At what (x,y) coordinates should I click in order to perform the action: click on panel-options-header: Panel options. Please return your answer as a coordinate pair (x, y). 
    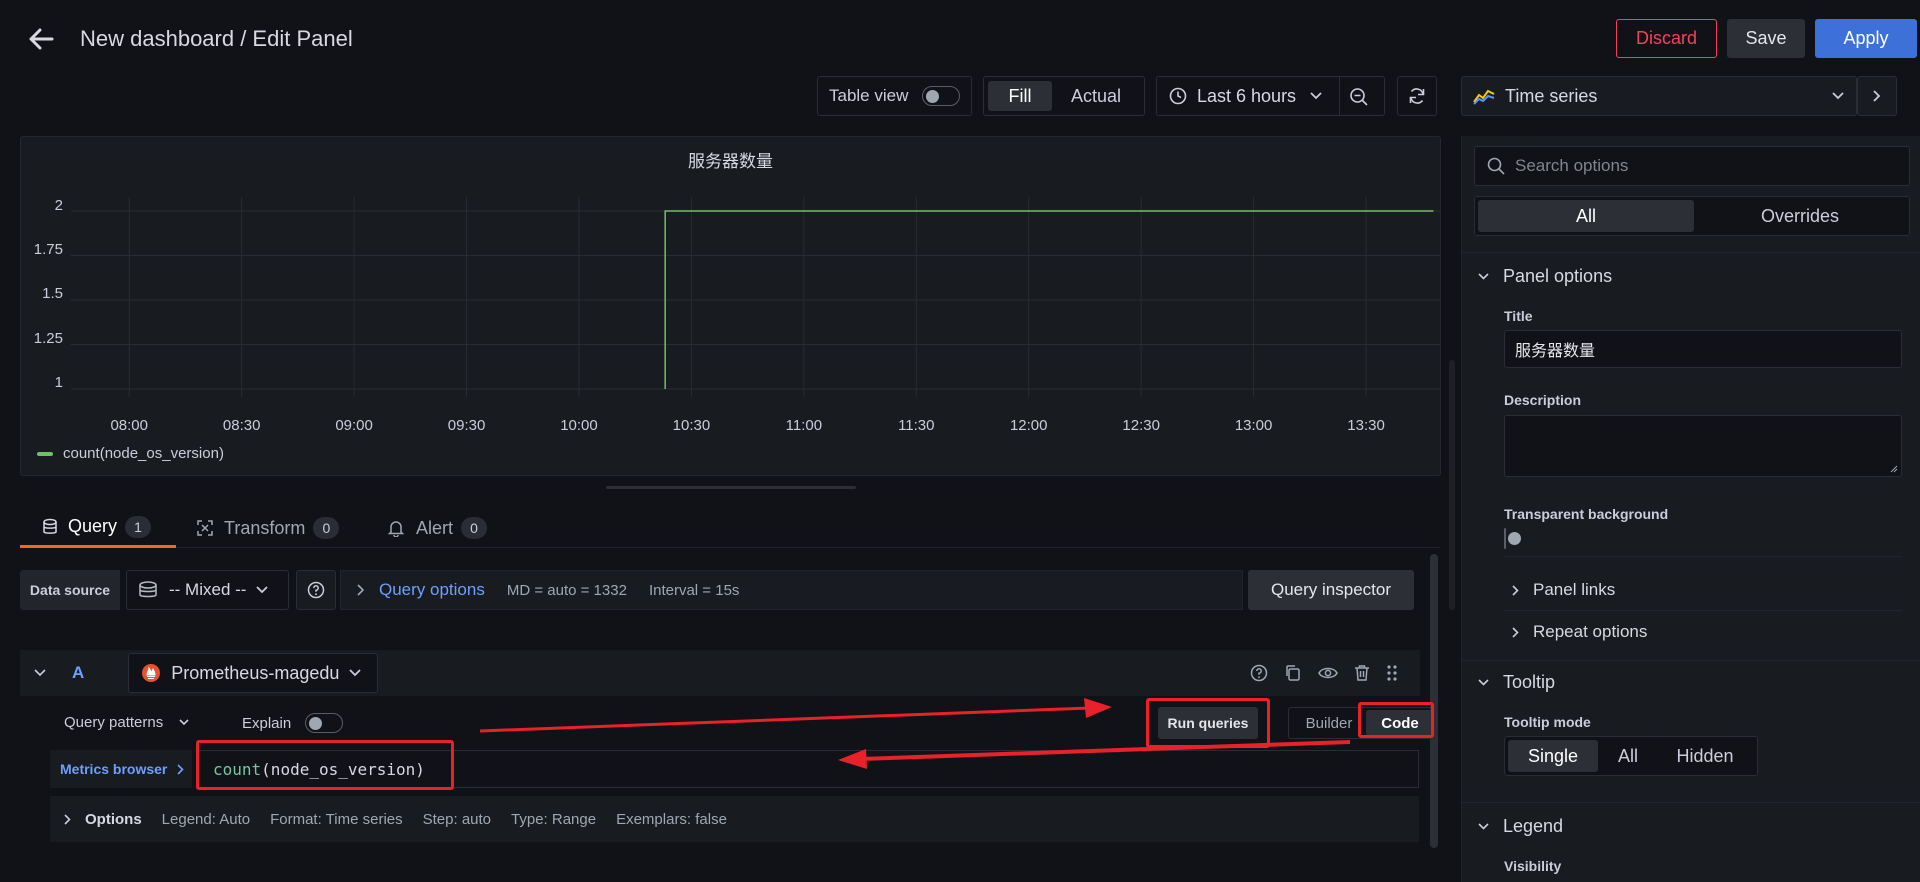
    Looking at the image, I should click on (1545, 276).